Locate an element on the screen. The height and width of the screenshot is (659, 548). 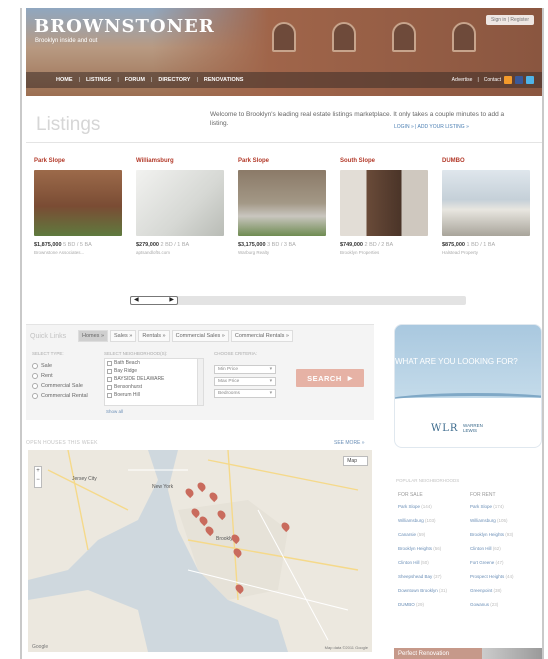
carousel-scrollbar: ◀ ▶ is located at coordinates (298, 300).